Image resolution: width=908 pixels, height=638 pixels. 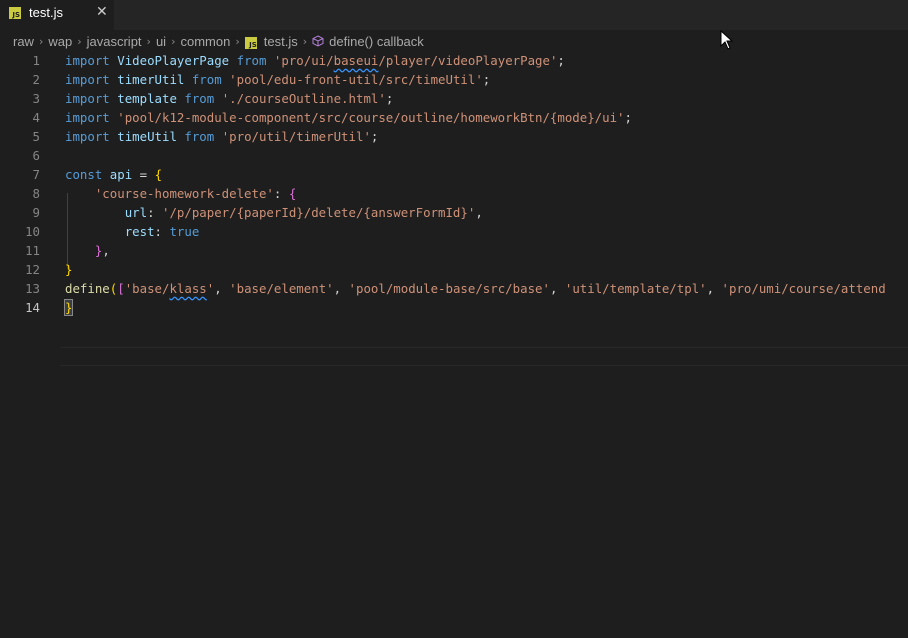 What do you see at coordinates (454, 193) in the screenshot?
I see `code-line: 8 'course-homework-delete': {` at bounding box center [454, 193].